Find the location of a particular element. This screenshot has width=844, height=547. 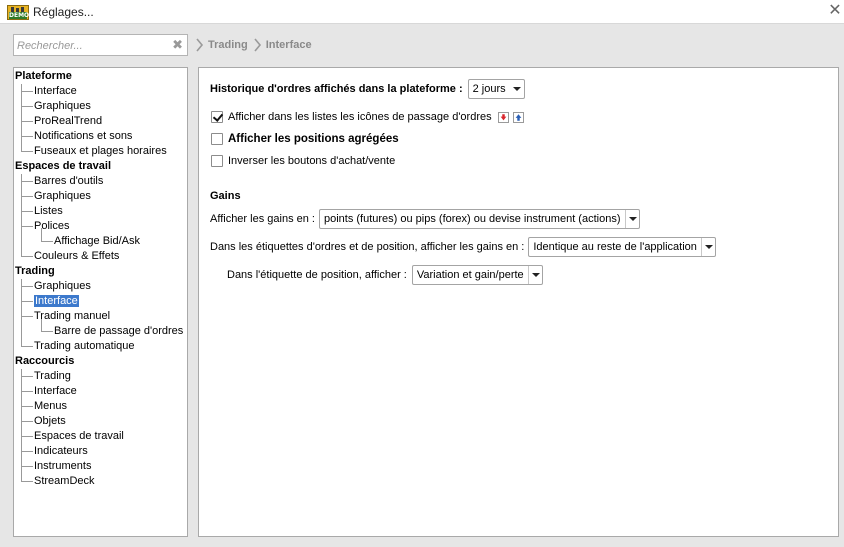

tree-item-raccourcis-trading: Trading is located at coordinates (52, 376).